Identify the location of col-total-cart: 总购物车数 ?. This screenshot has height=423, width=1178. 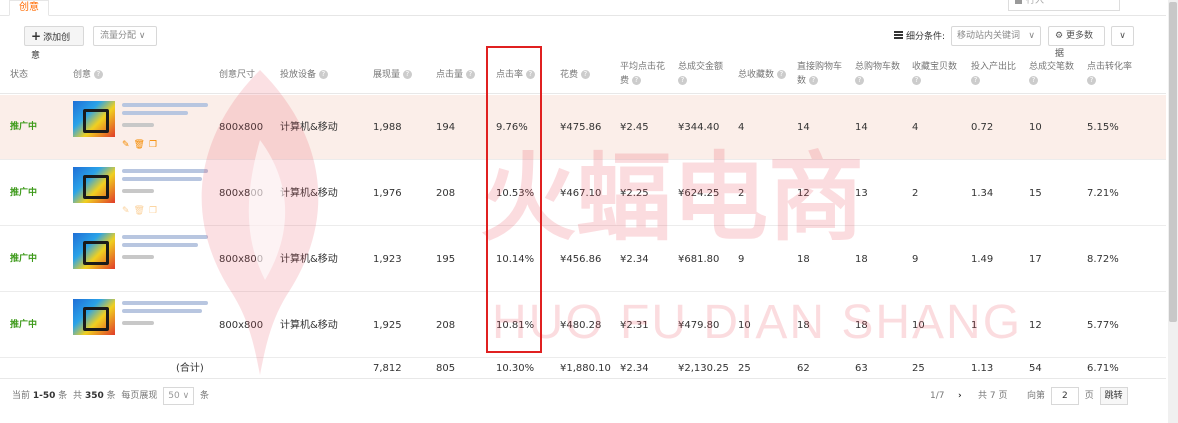
(881, 74).